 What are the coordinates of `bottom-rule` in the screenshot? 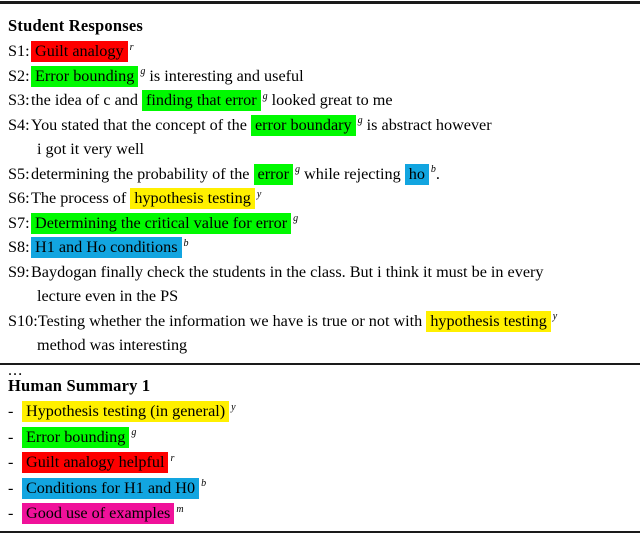 It's located at (320, 532).